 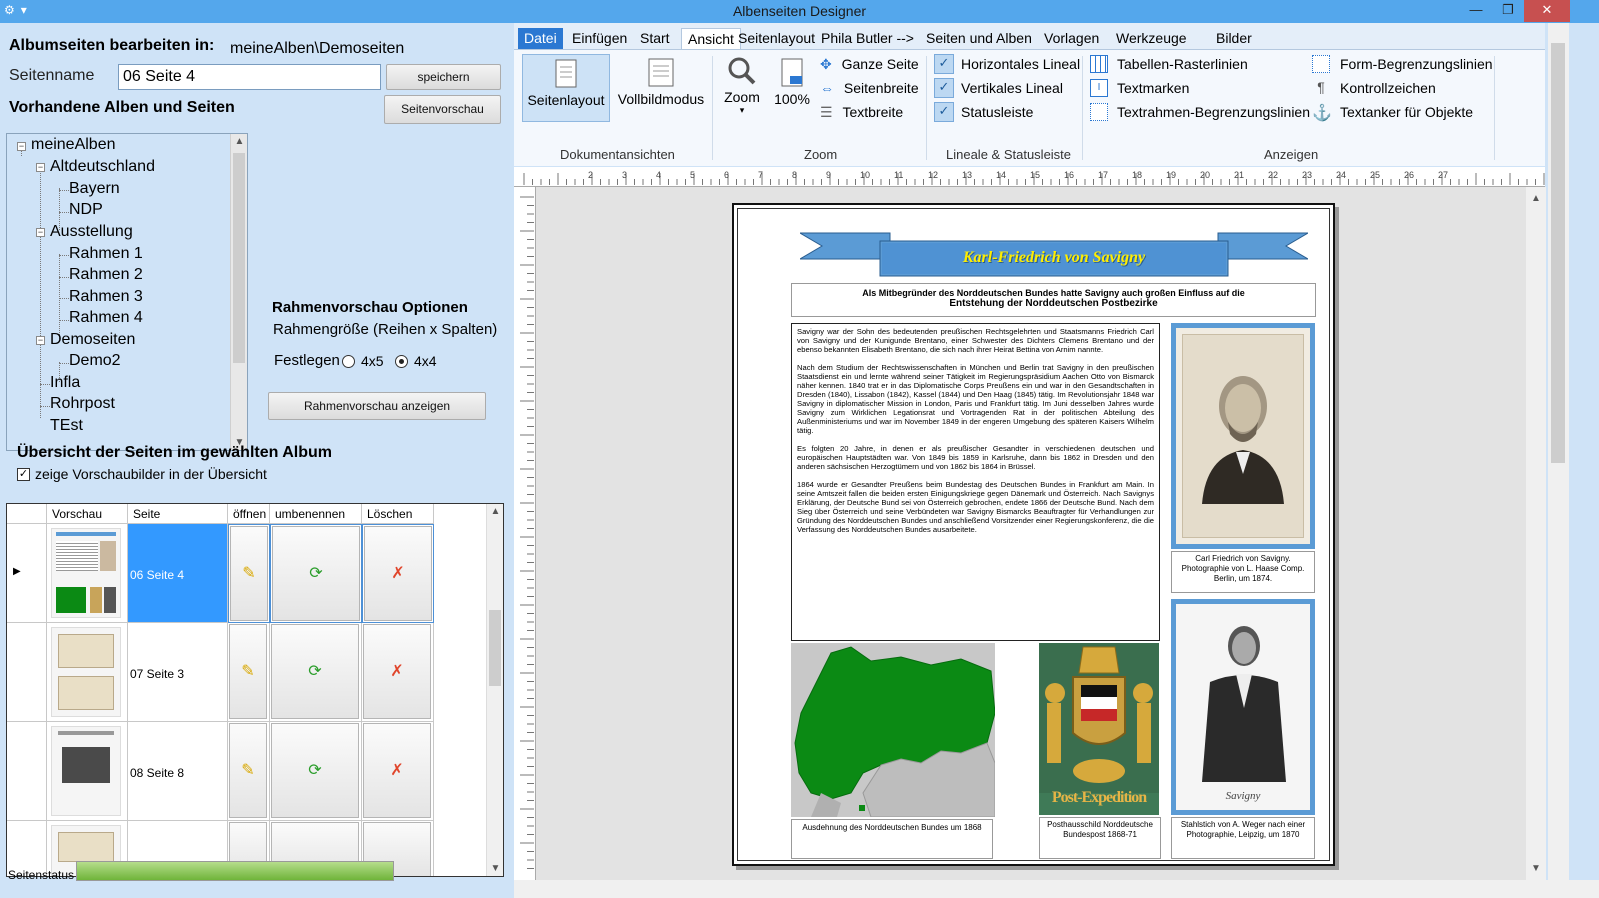 What do you see at coordinates (372, 361) in the screenshot?
I see `radio-4x5-label: 4x5` at bounding box center [372, 361].